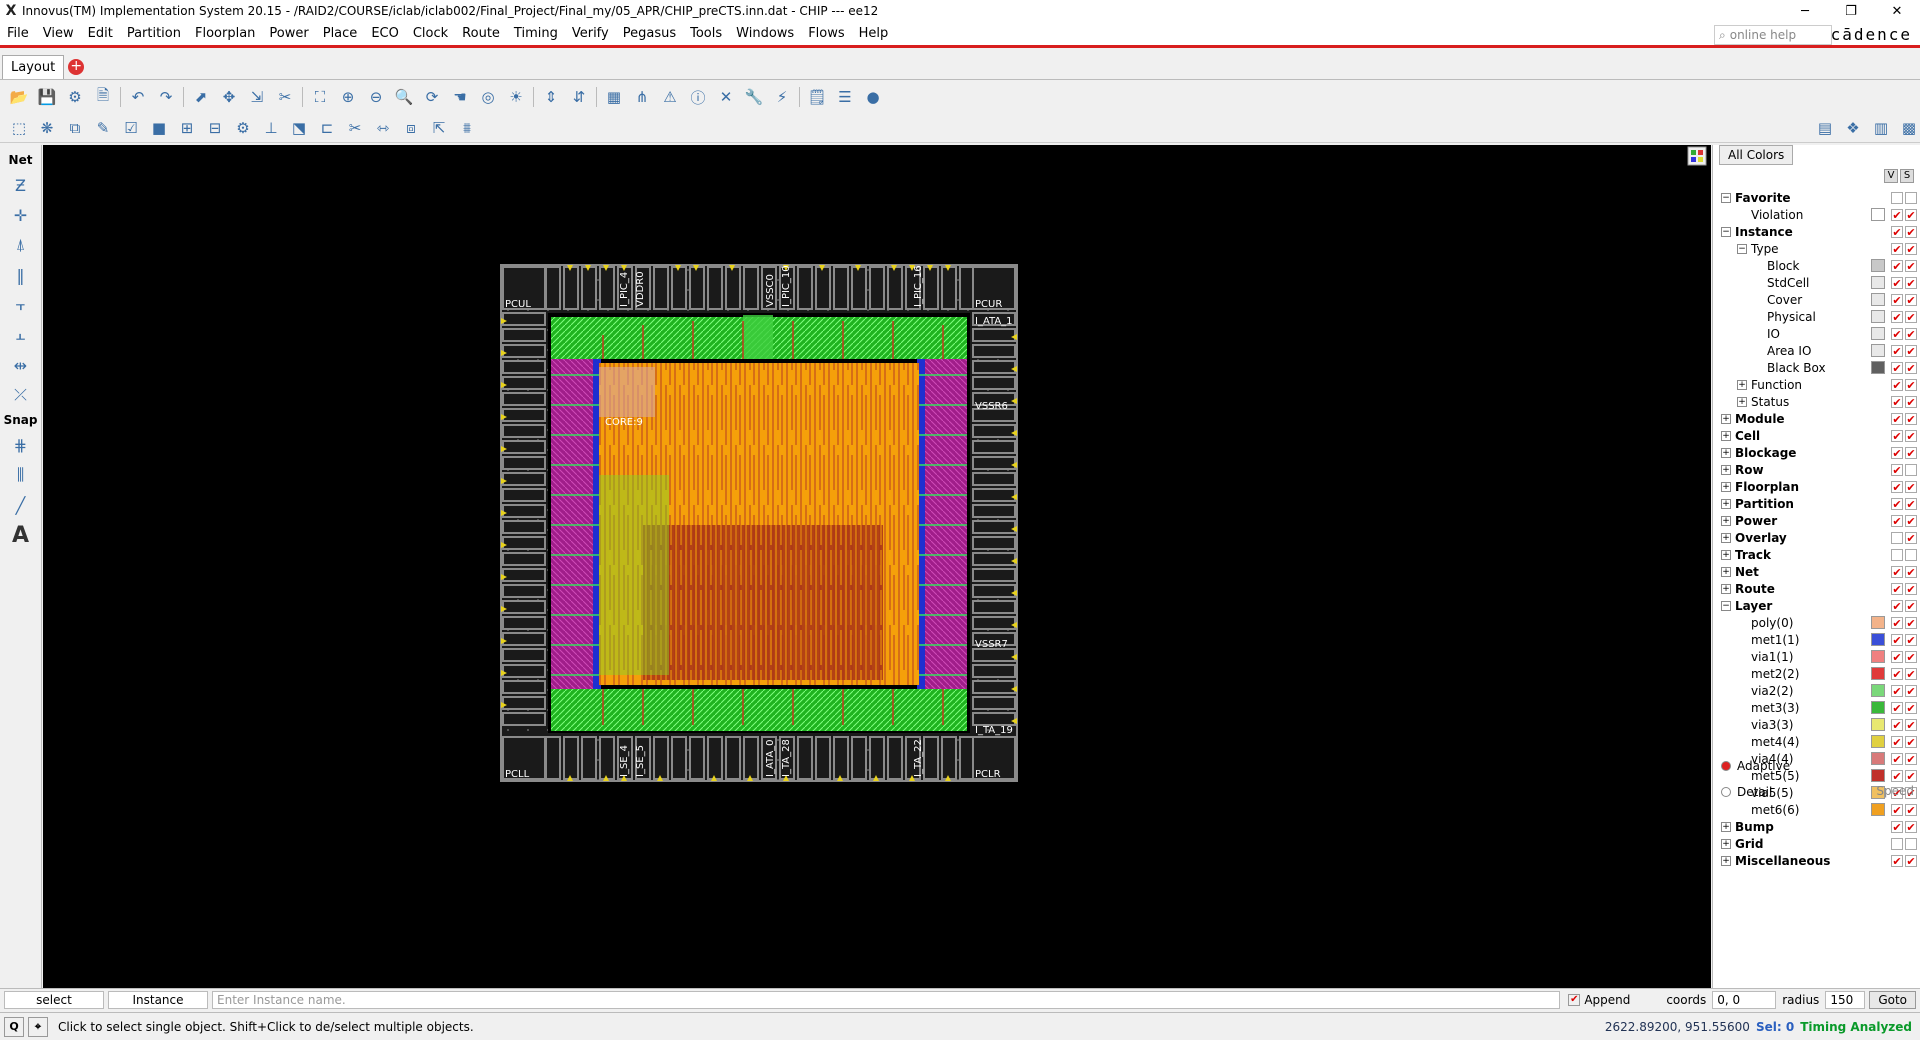 This screenshot has width=1920, height=1040. What do you see at coordinates (1892, 999) in the screenshot?
I see `goto-button: Goto` at bounding box center [1892, 999].